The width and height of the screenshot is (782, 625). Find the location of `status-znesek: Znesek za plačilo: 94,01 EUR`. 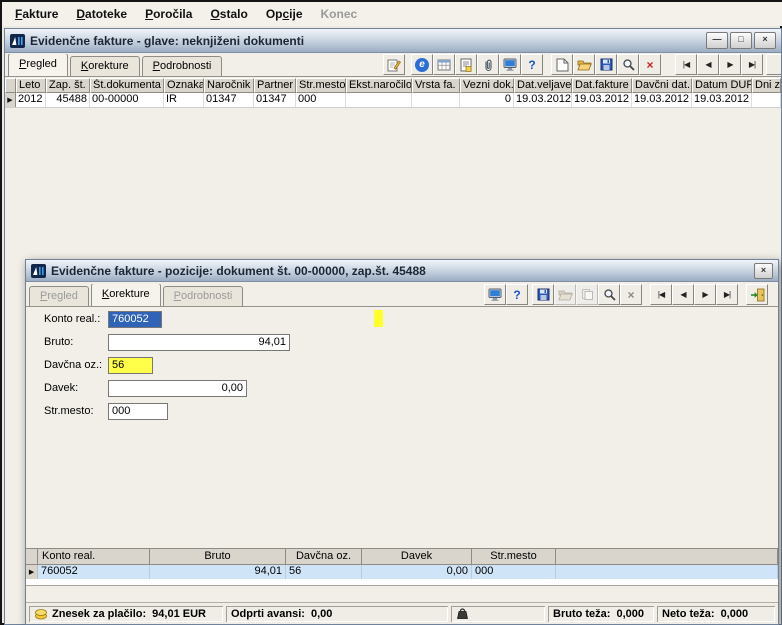

status-znesek: Znesek za plačilo: 94,01 EUR is located at coordinates (126, 614).